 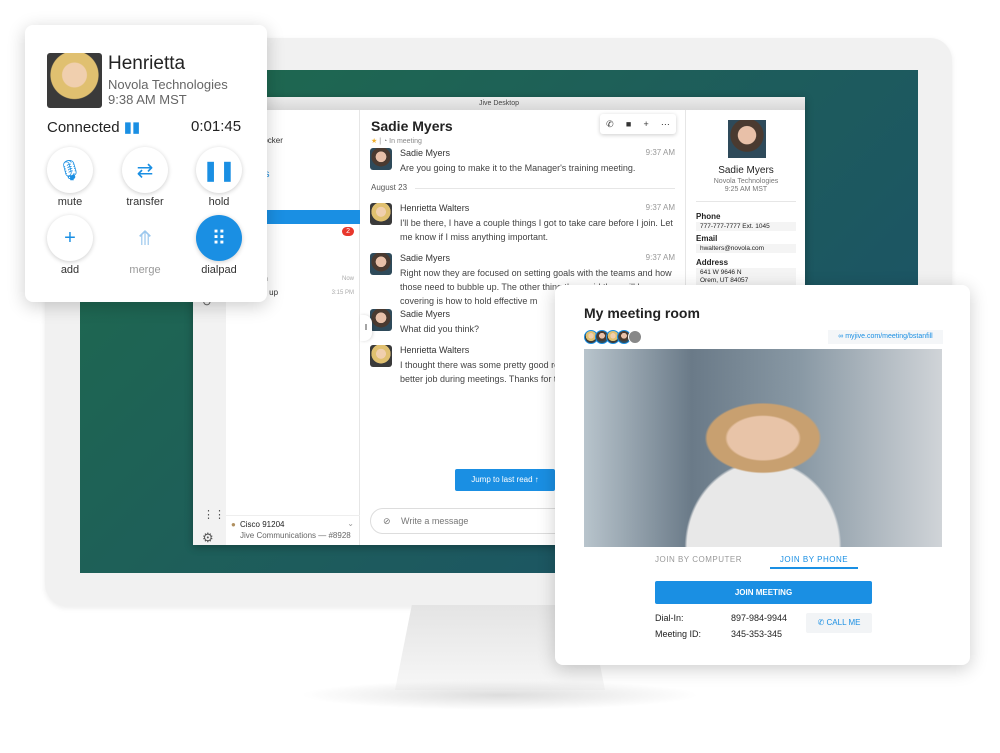 I want to click on add-button: +, so click(x=70, y=238).